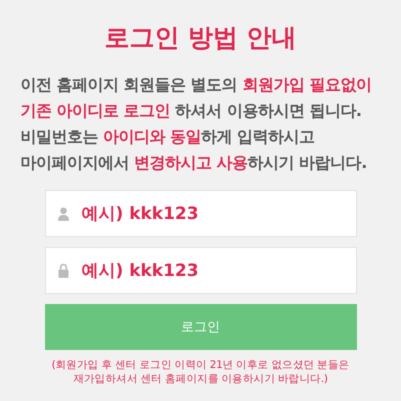  Describe the element at coordinates (167, 137) in the screenshot. I see `guide-line: 비밀번호는 아이디와 동일하게 입력하시고` at that location.